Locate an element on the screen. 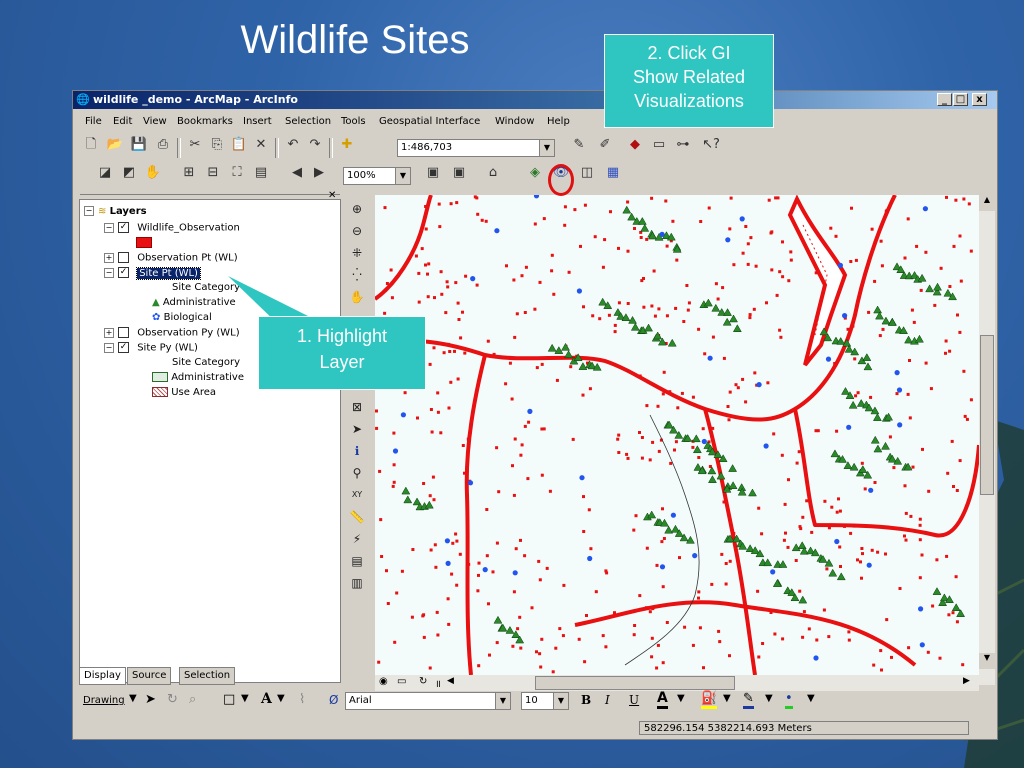  focus-frame-icon: ▣ is located at coordinates (459, 173).